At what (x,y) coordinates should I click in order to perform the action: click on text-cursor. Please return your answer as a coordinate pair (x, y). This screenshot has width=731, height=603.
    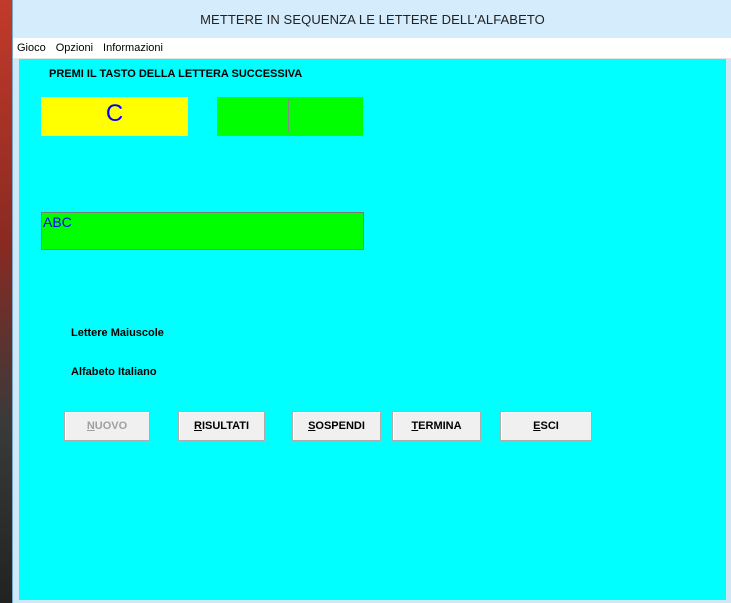
    Looking at the image, I should click on (288, 115).